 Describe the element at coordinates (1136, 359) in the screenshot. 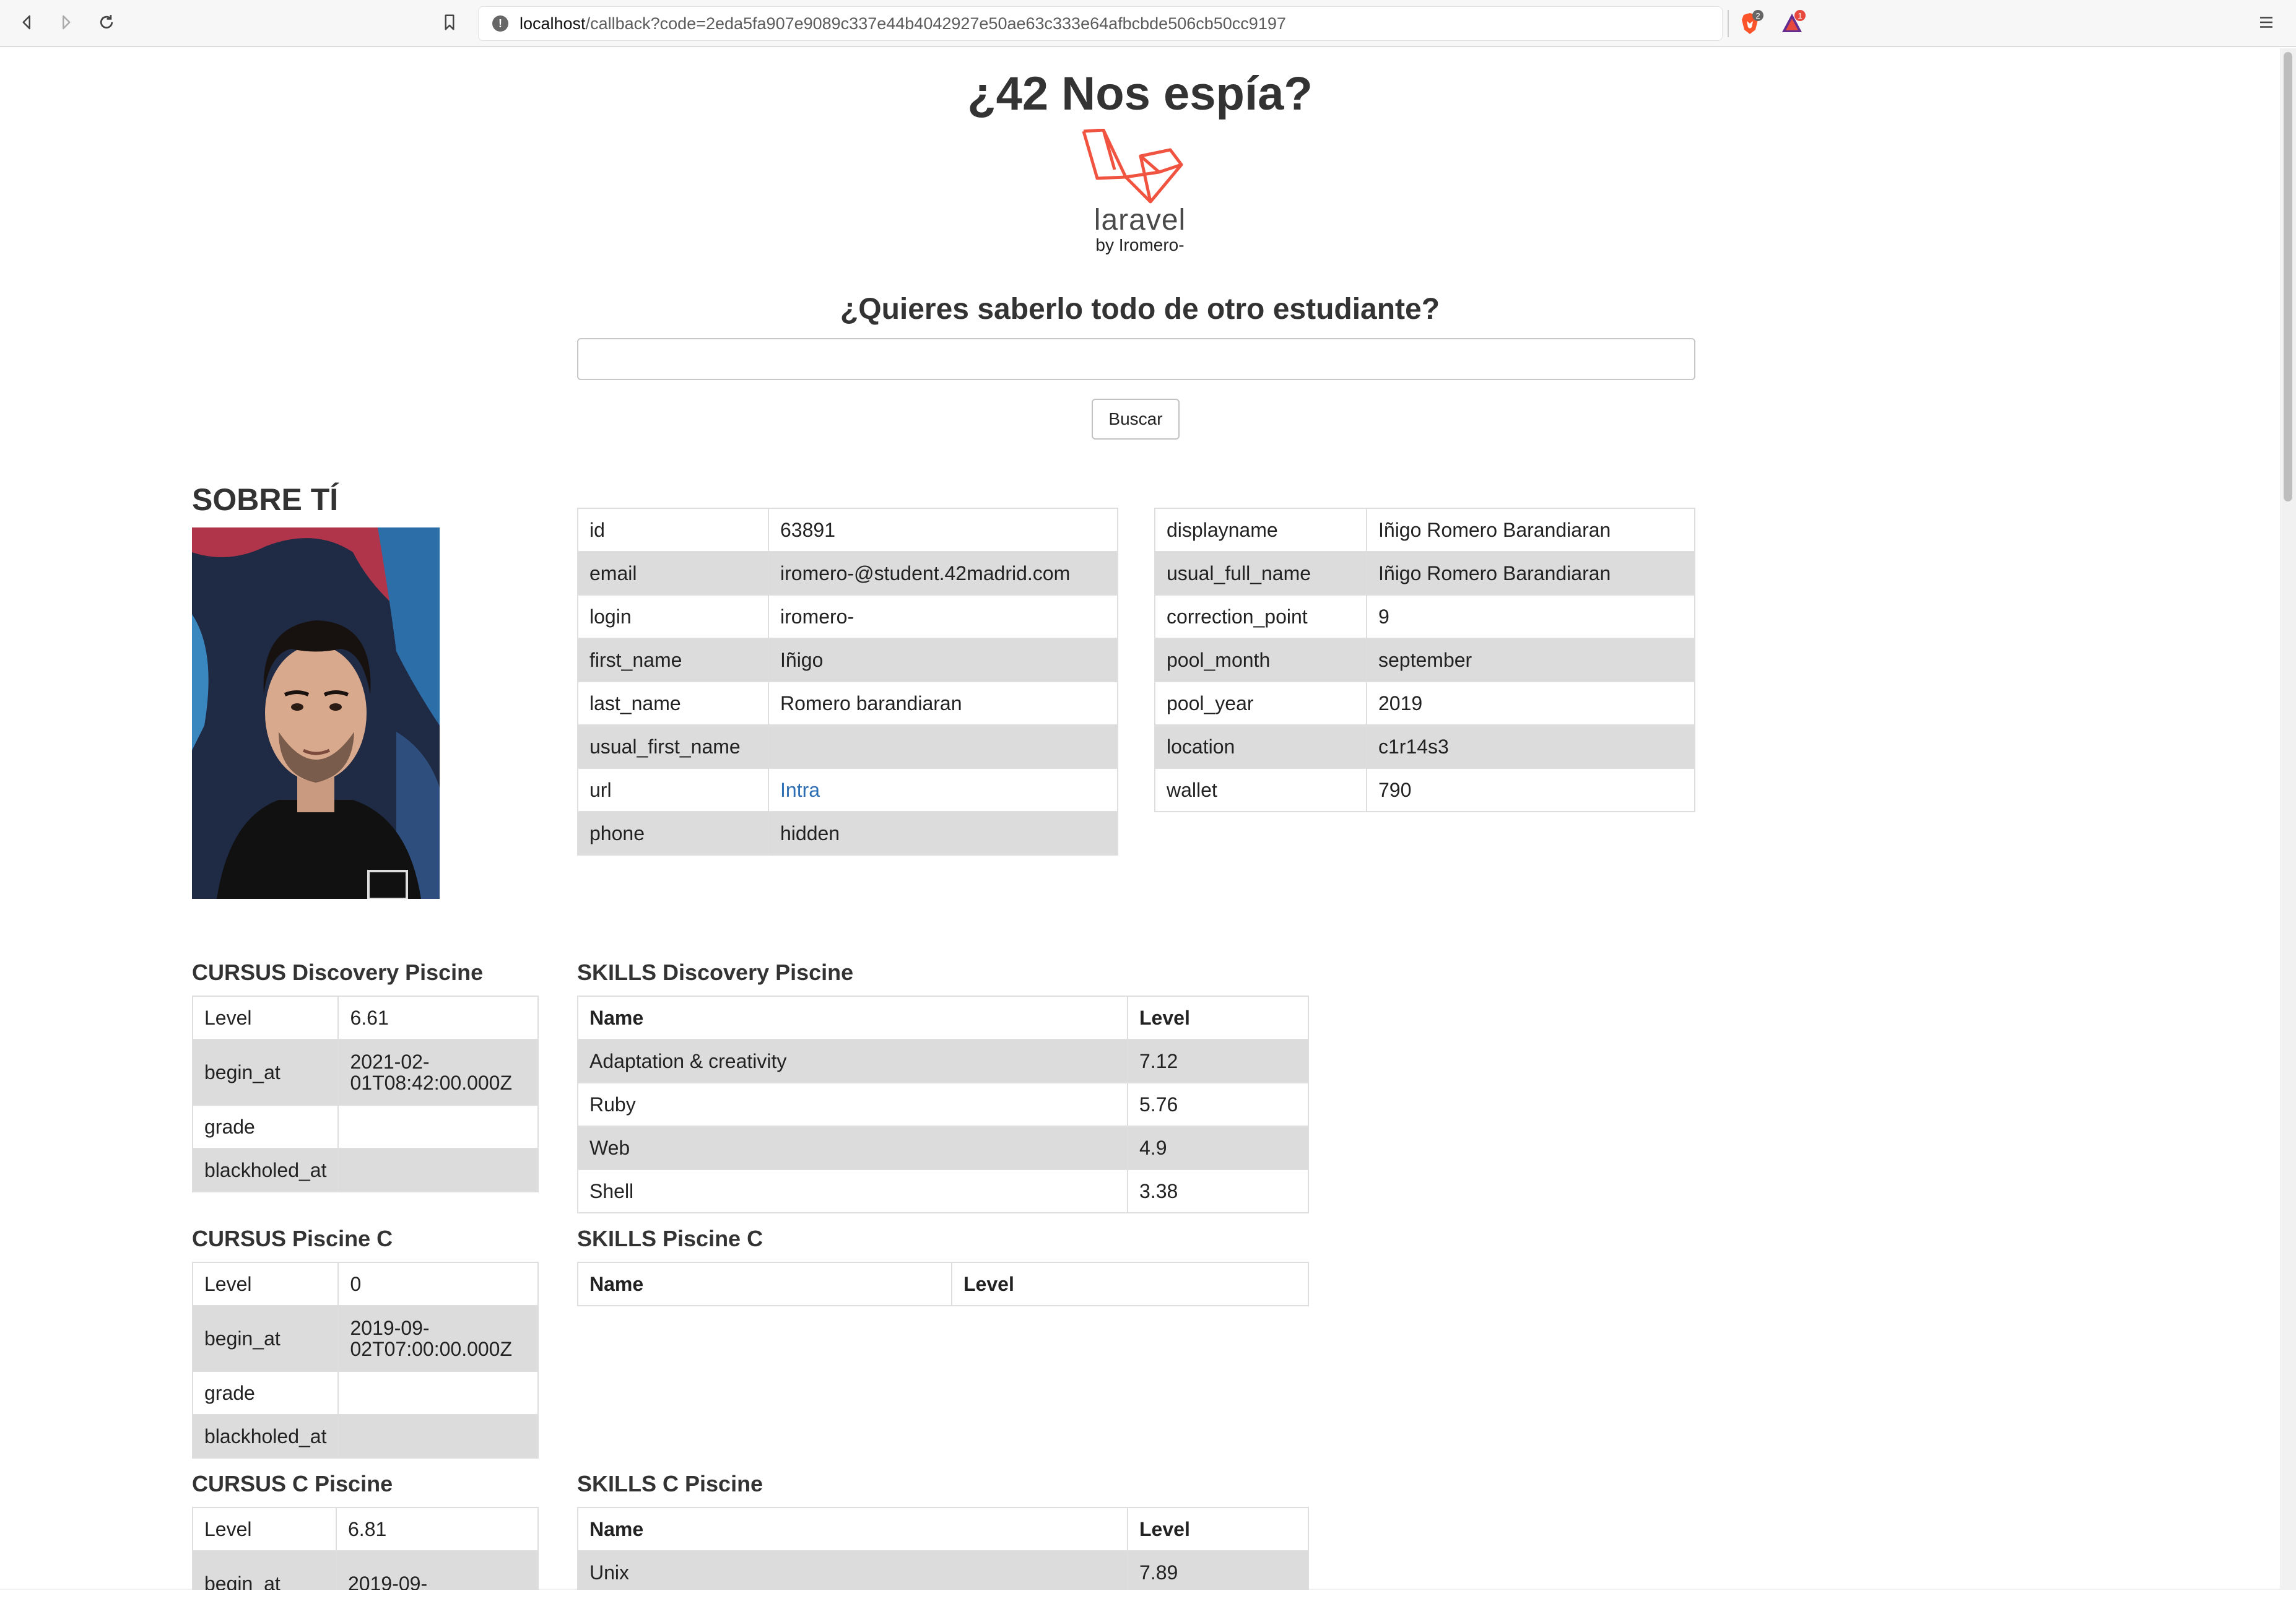

I see `student-search-input` at that location.